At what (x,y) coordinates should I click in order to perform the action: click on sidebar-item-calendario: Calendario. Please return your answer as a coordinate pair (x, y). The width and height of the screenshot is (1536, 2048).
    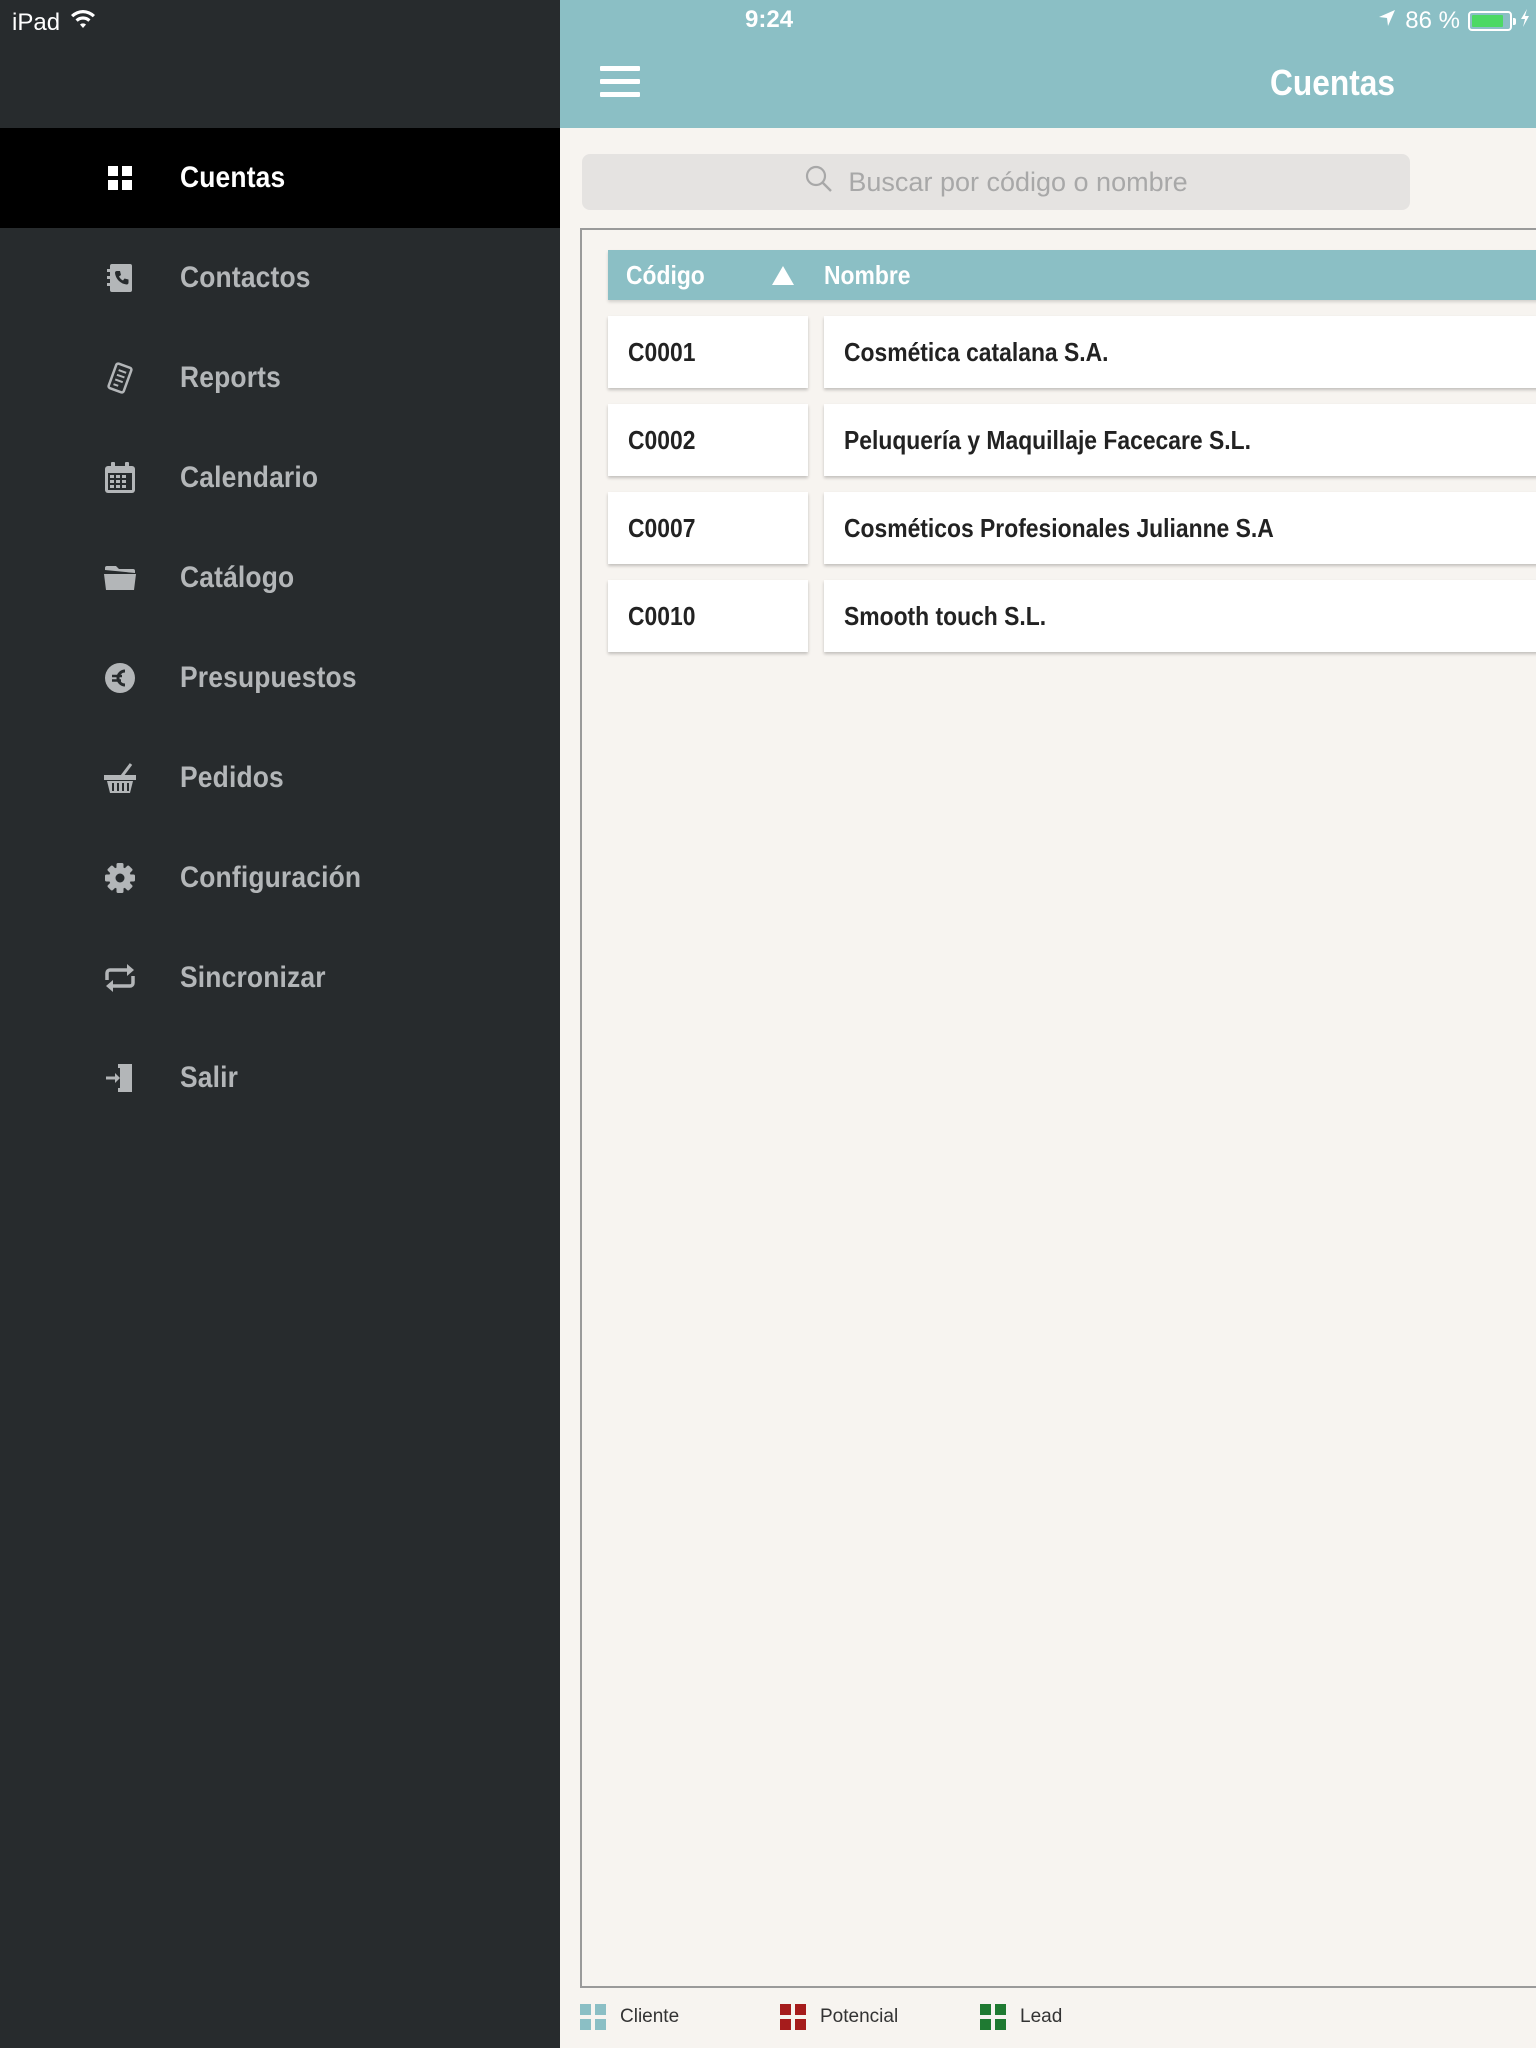
    Looking at the image, I should click on (280, 478).